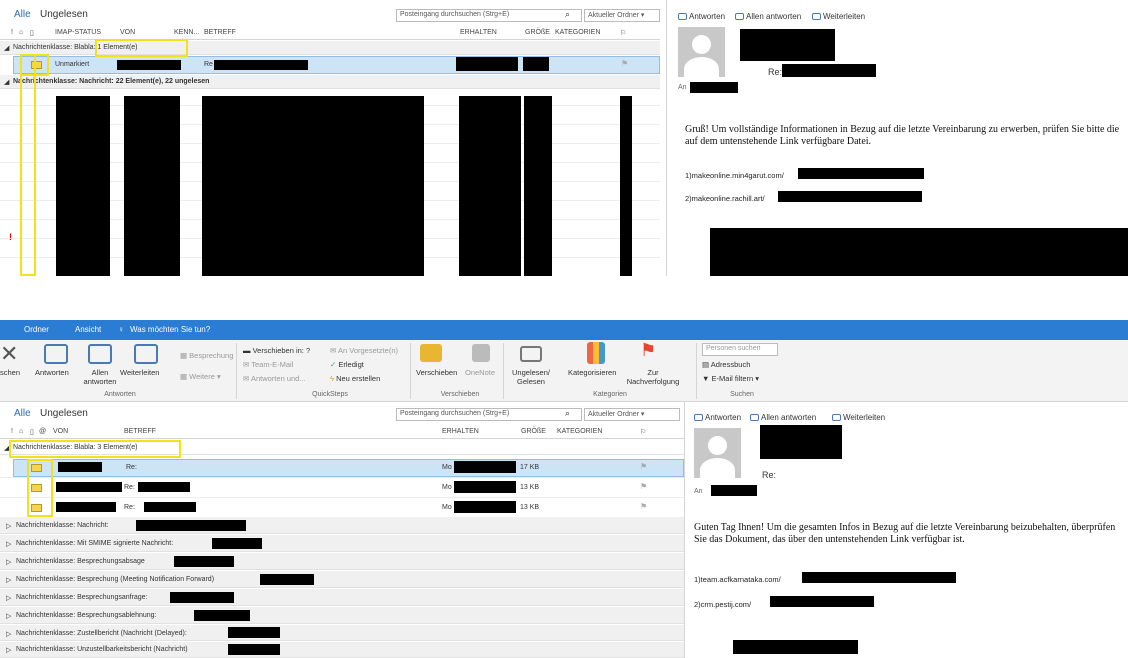 This screenshot has height=658, width=1128. What do you see at coordinates (726, 364) in the screenshot?
I see `address-book-button: ▤ Adressbuch` at bounding box center [726, 364].